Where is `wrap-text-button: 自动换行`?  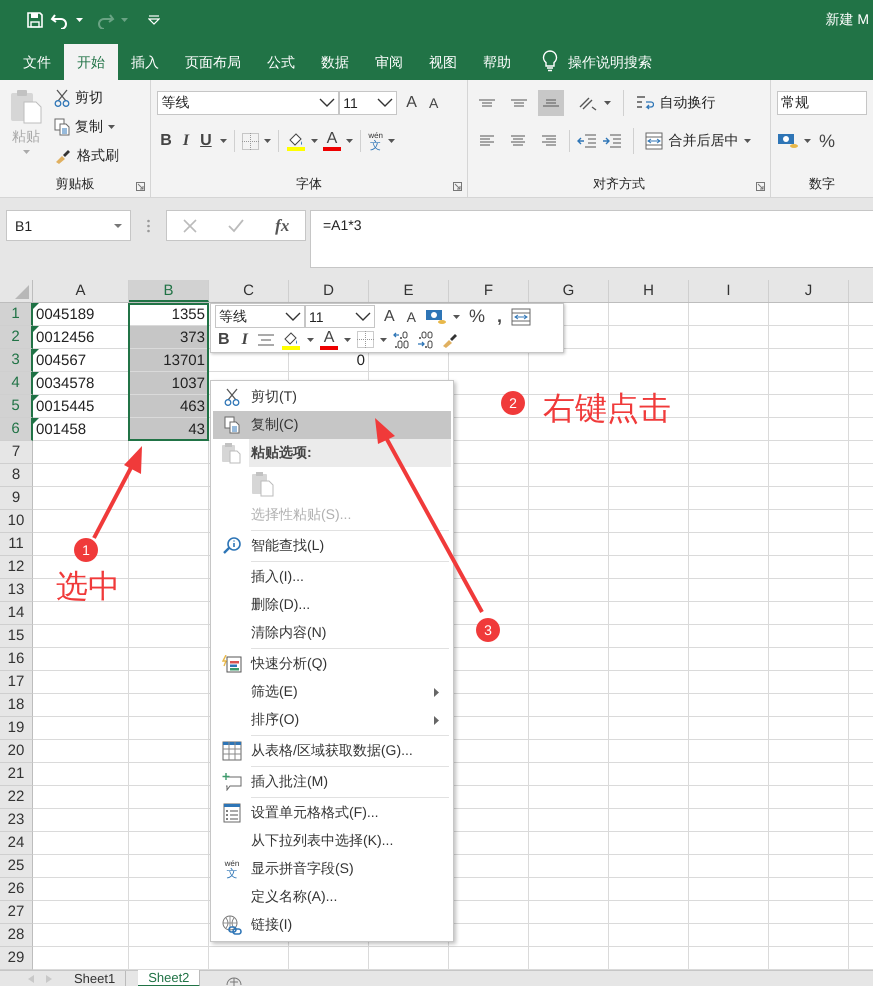
wrap-text-button: 自动换行 is located at coordinates (676, 103).